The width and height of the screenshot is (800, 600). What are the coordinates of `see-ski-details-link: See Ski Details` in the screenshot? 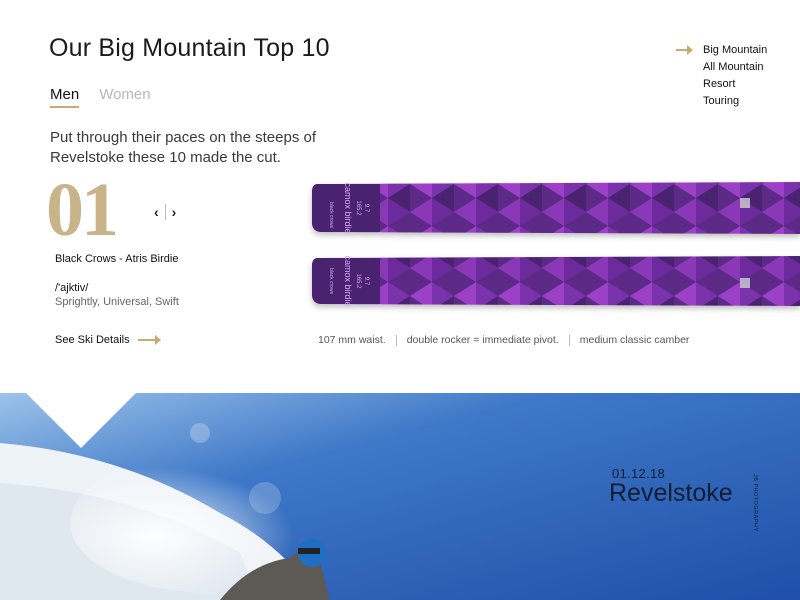 It's located at (108, 340).